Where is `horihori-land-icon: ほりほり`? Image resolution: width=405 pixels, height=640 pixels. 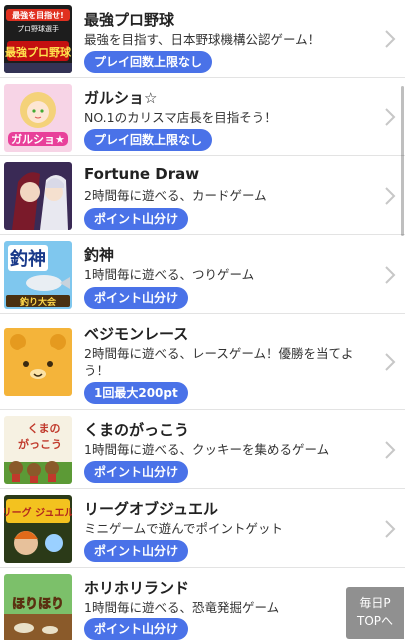
horihori-land-icon: ほりほり is located at coordinates (38, 607).